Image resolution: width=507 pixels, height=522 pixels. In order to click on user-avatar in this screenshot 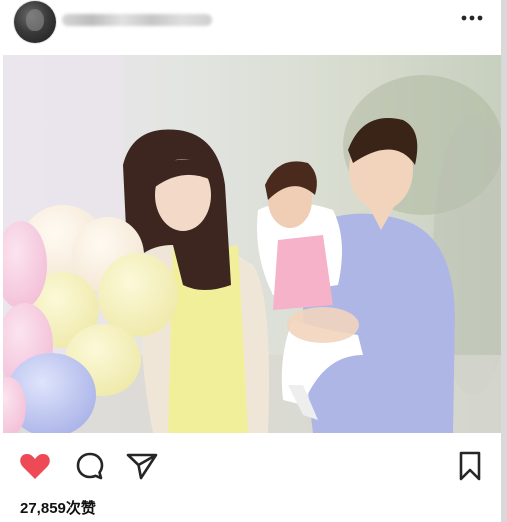, I will do `click(35, 22)`.